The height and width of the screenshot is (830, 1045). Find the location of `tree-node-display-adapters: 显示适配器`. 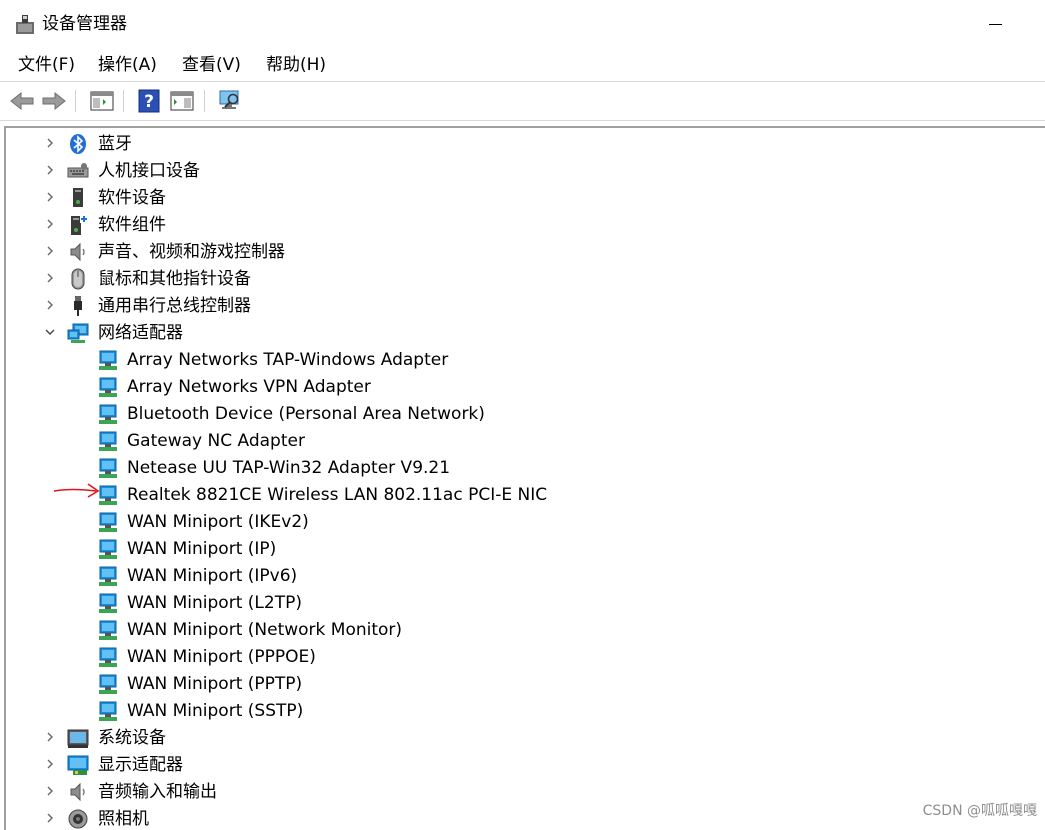

tree-node-display-adapters: 显示适配器 is located at coordinates (456, 765).